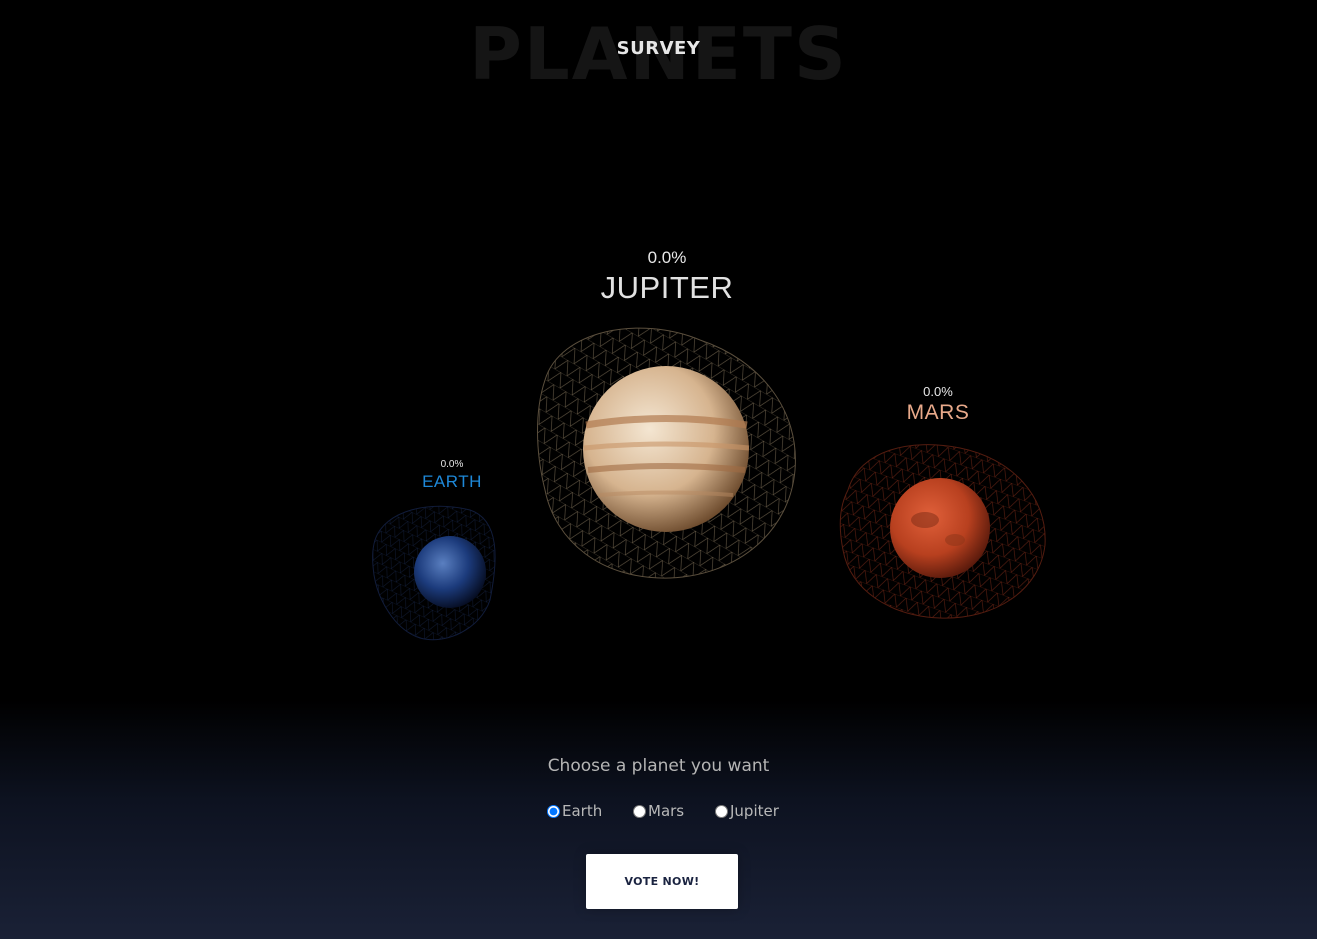 This screenshot has width=1317, height=939. What do you see at coordinates (938, 412) in the screenshot?
I see `mars-name: MARS` at bounding box center [938, 412].